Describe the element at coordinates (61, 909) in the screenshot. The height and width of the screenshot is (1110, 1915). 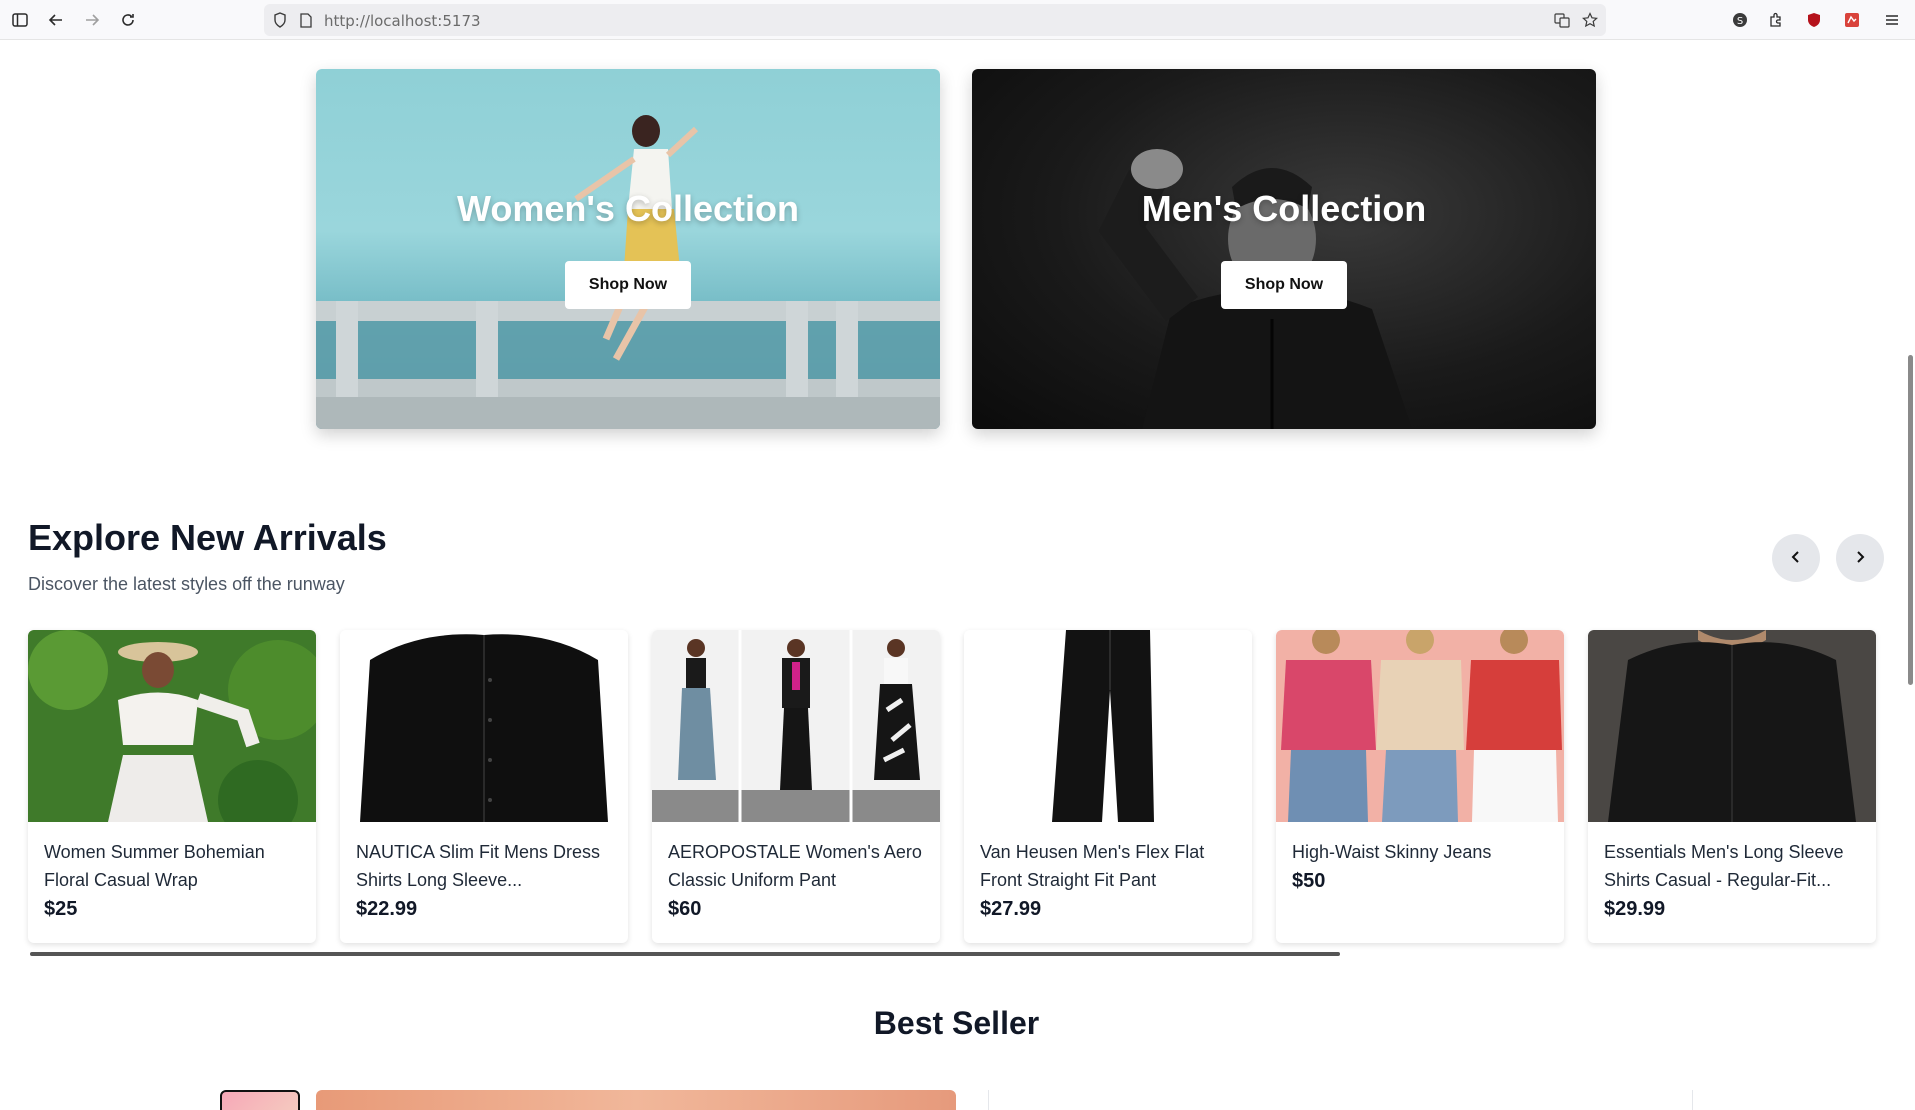
I see `product-price: $25` at that location.